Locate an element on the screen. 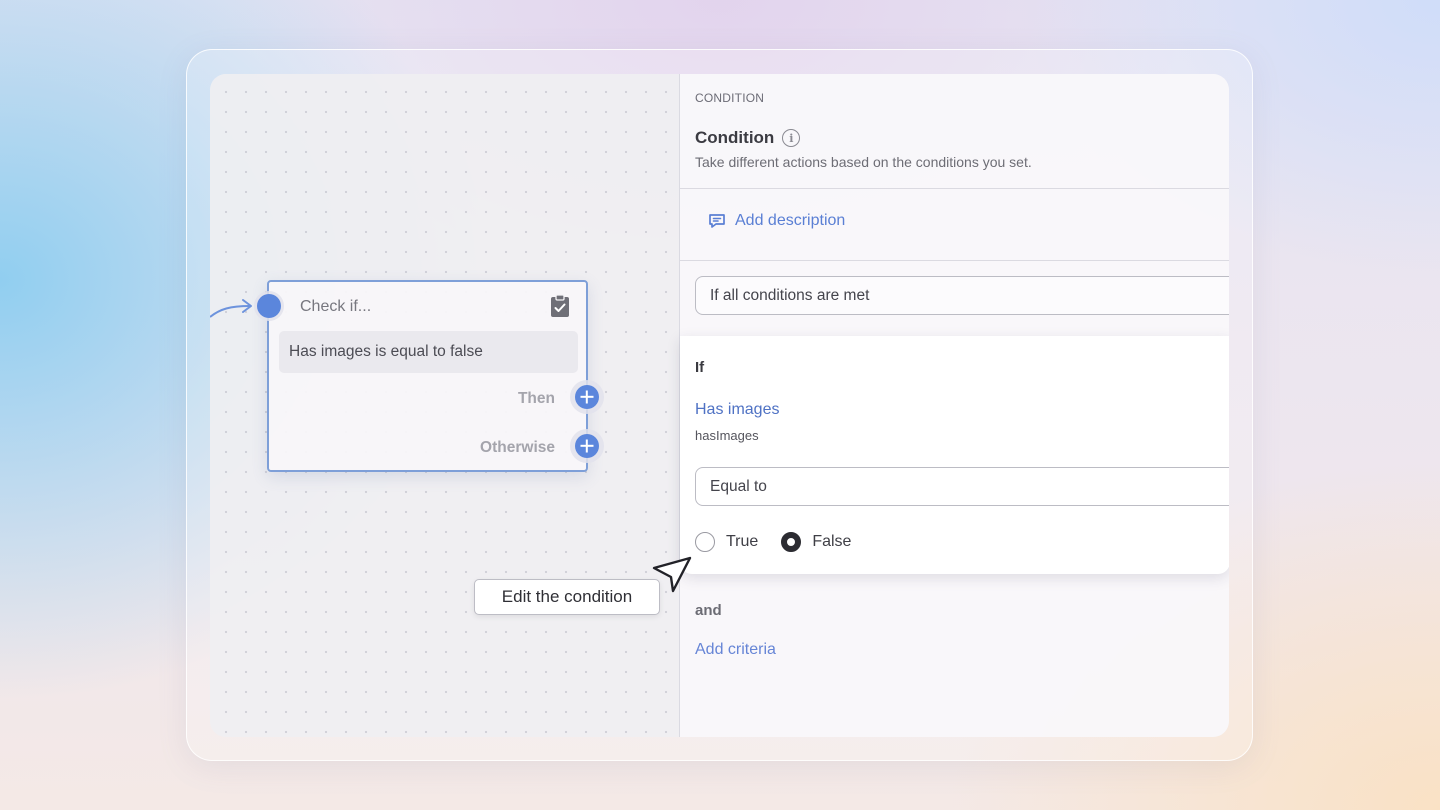 Image resolution: width=1440 pixels, height=810 pixels. radio-false-label: False is located at coordinates (831, 542).